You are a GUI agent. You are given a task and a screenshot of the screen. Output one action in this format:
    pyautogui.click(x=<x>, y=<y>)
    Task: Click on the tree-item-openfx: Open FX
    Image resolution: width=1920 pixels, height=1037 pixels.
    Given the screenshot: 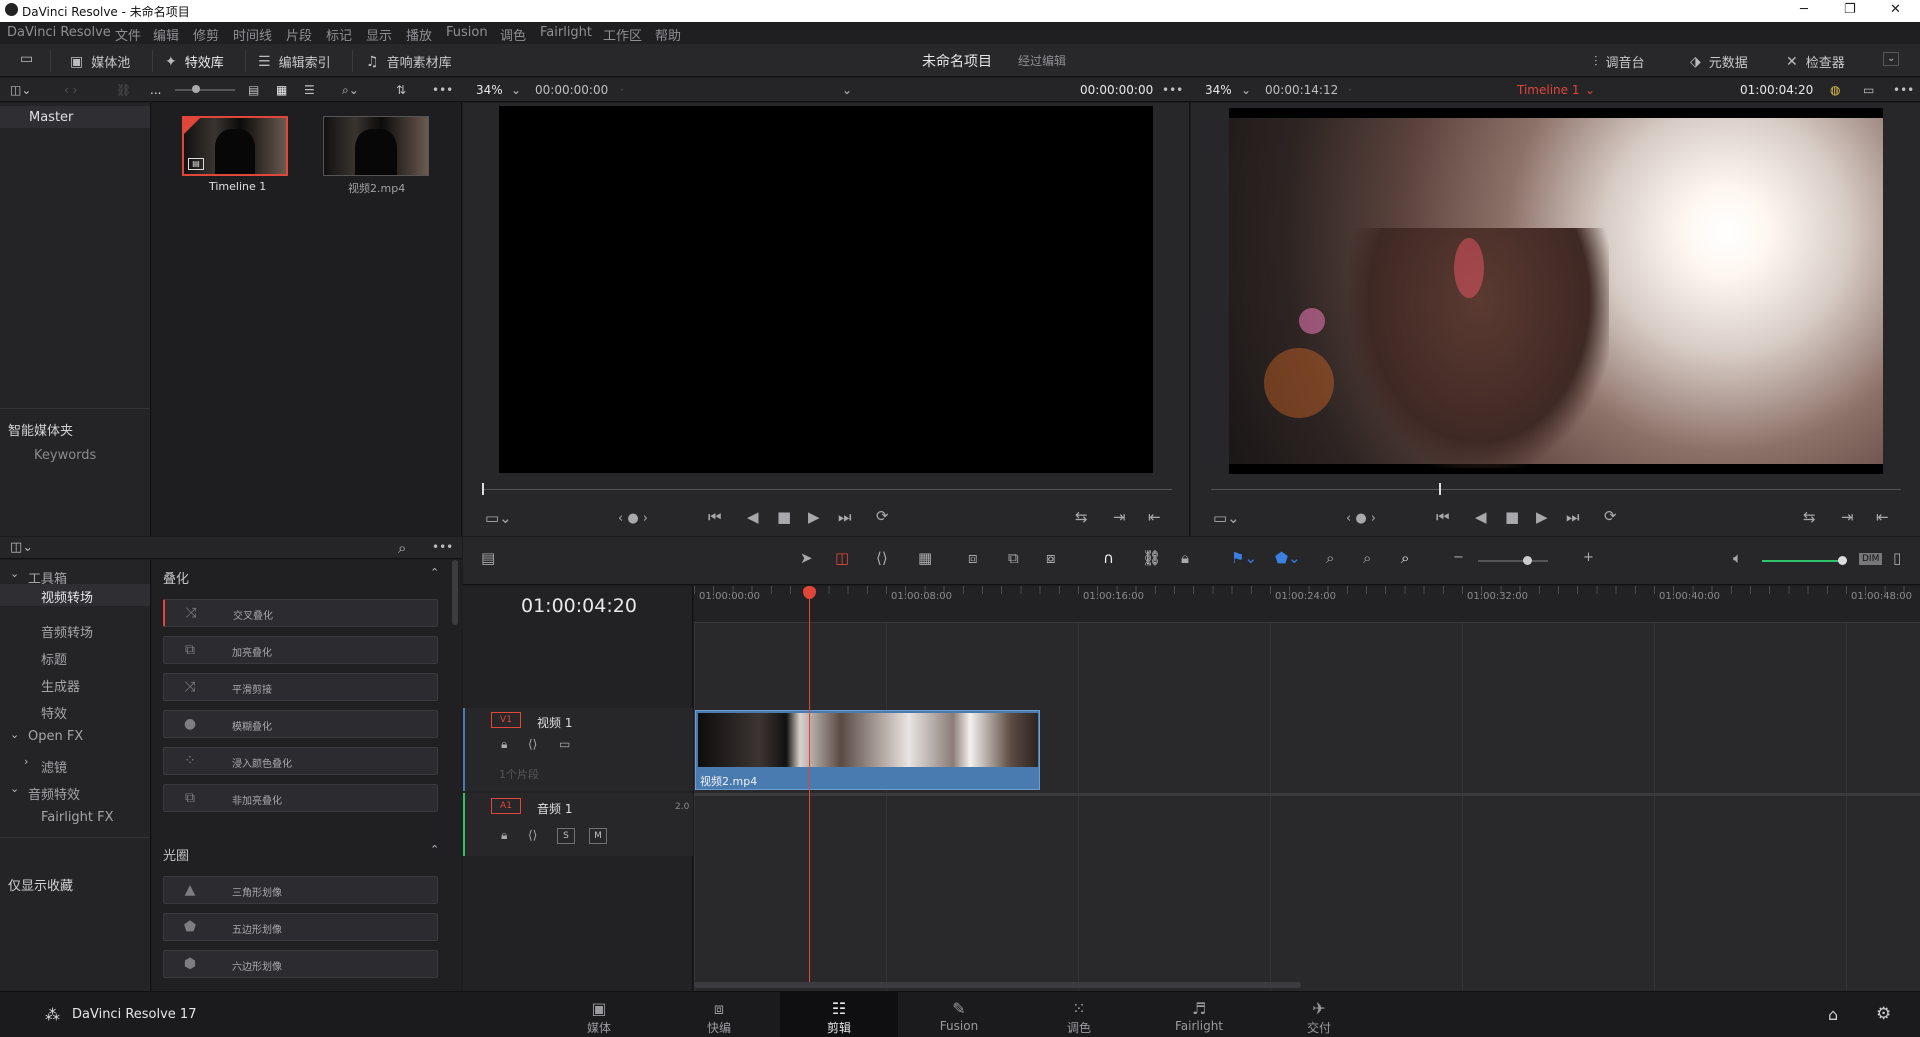 What is the action you would take?
    pyautogui.click(x=55, y=736)
    